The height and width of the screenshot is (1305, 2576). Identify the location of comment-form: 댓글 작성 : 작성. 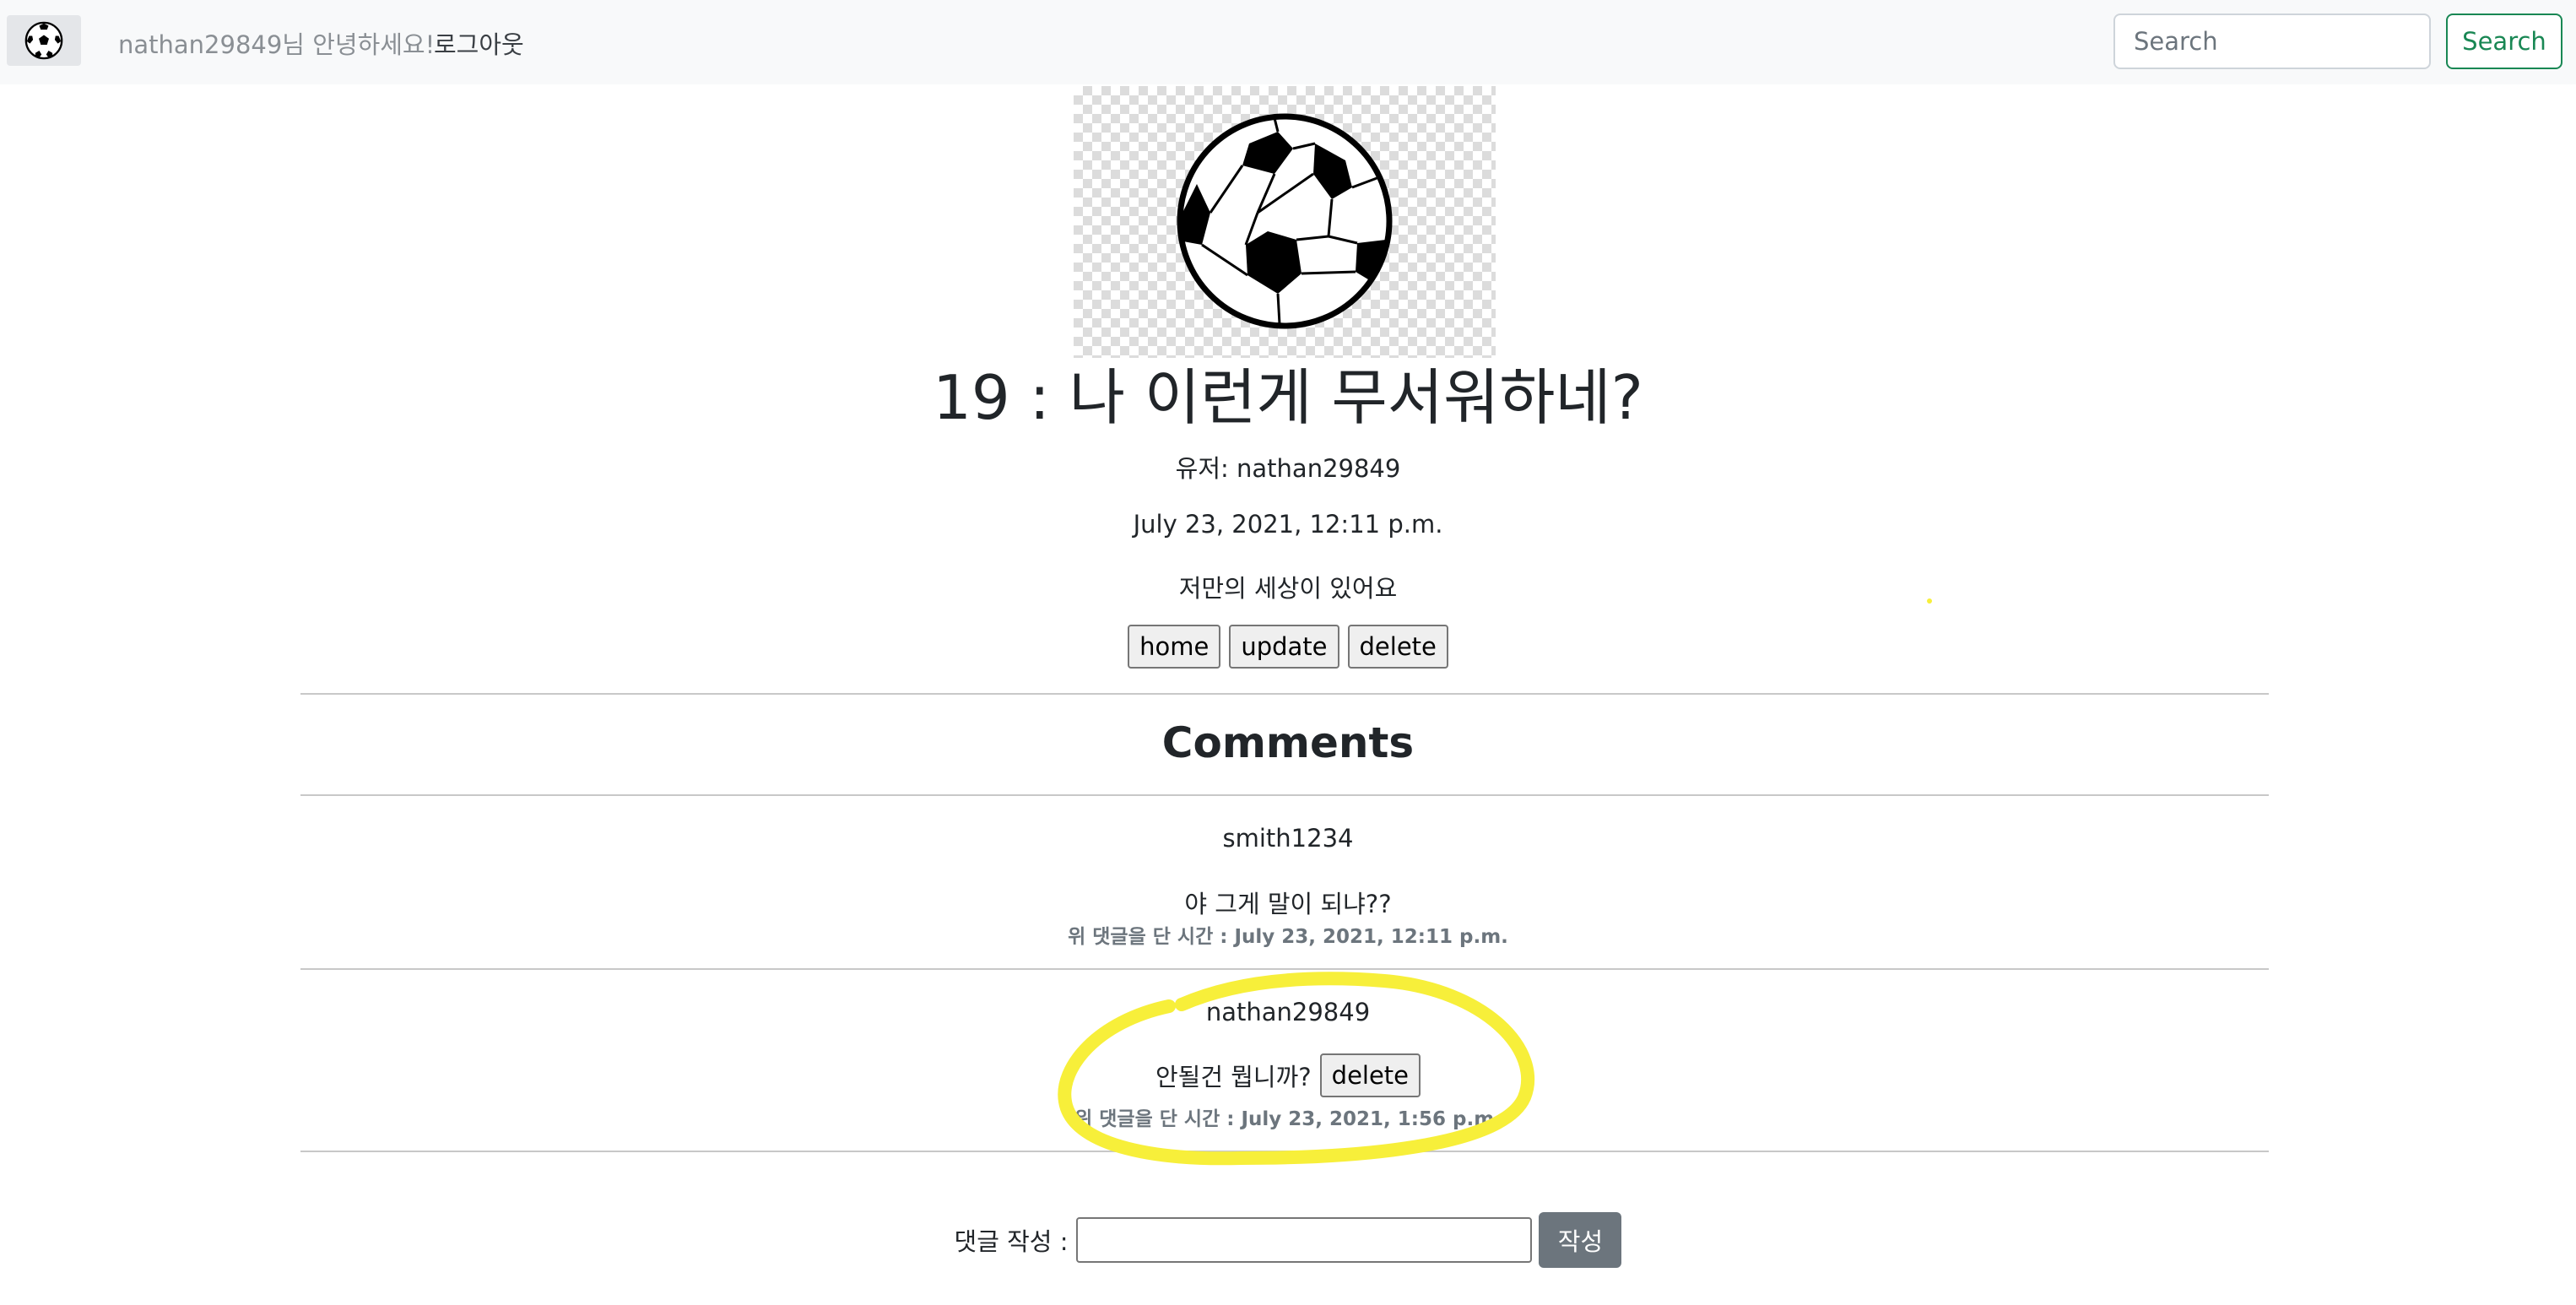
(1288, 1240).